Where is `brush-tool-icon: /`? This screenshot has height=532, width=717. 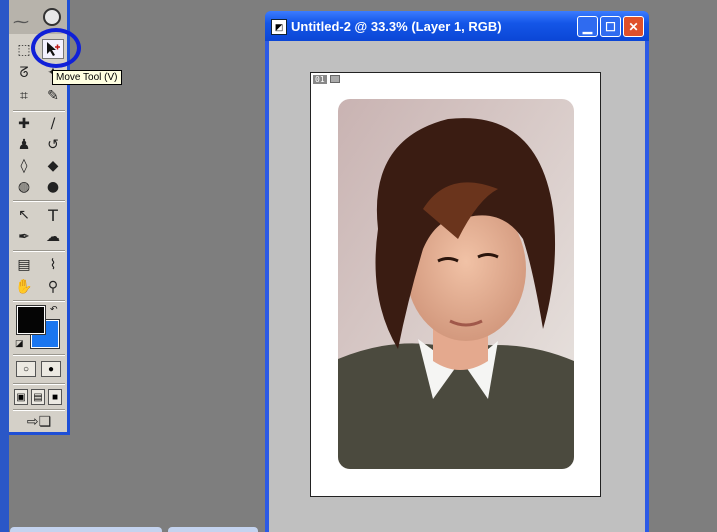
brush-tool-icon: / is located at coordinates (53, 124).